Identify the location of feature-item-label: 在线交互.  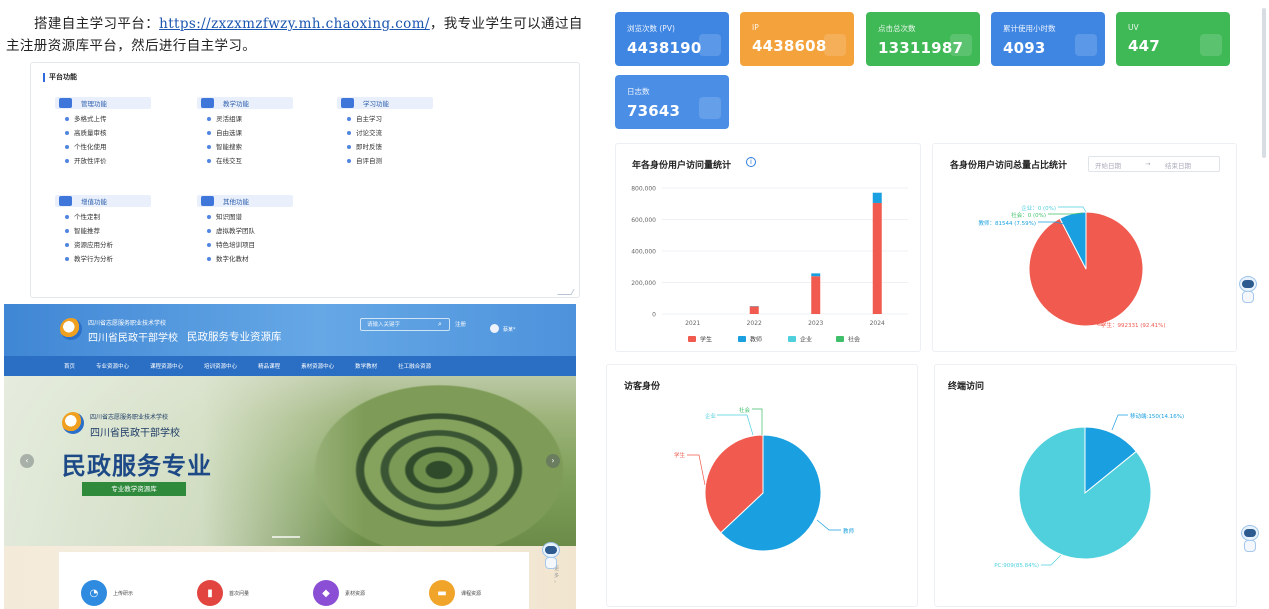
(229, 161).